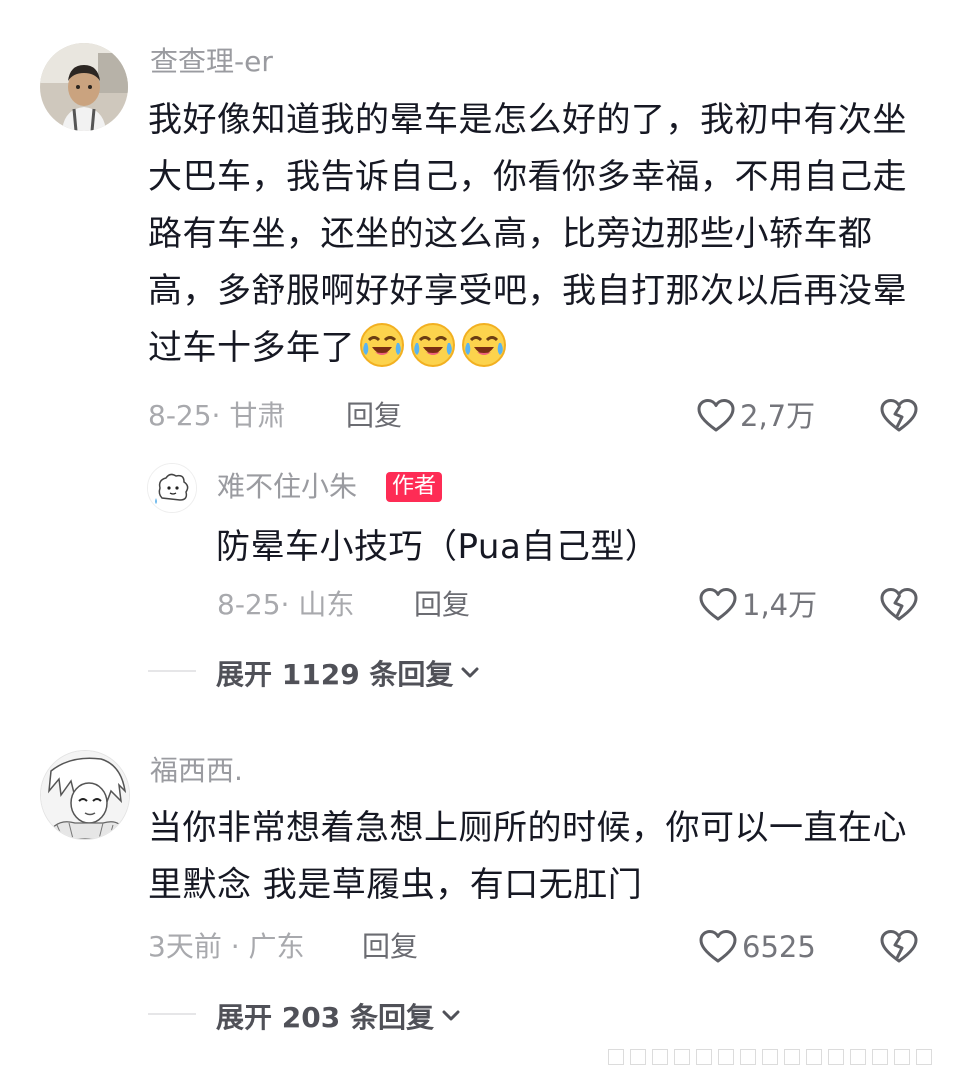 The width and height of the screenshot is (960, 1085). I want to click on like-count: 2,7万, so click(778, 415).